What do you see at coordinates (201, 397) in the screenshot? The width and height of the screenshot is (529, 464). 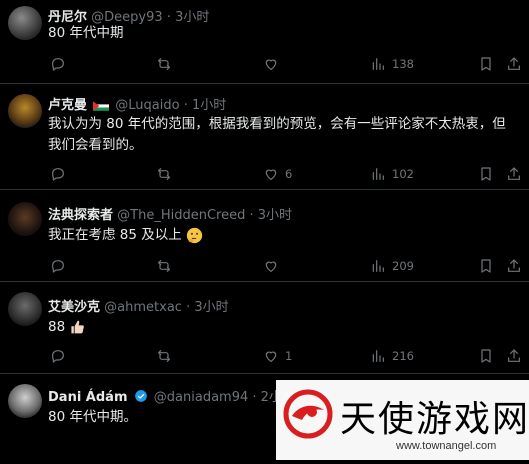 I see `user-handle: @daniadam94` at bounding box center [201, 397].